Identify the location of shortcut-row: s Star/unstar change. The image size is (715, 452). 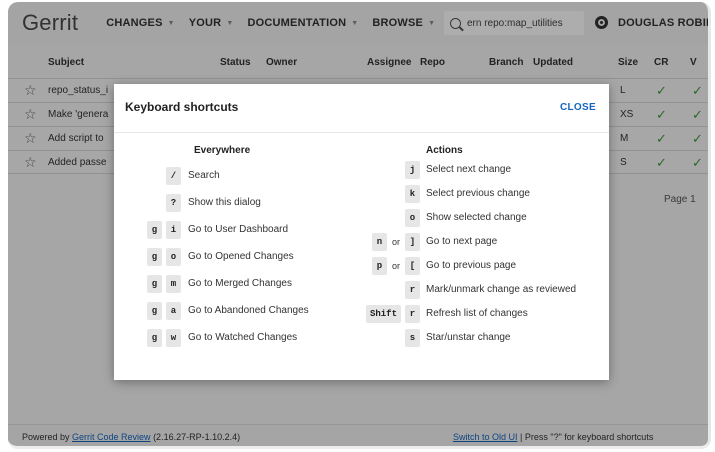
(476, 338).